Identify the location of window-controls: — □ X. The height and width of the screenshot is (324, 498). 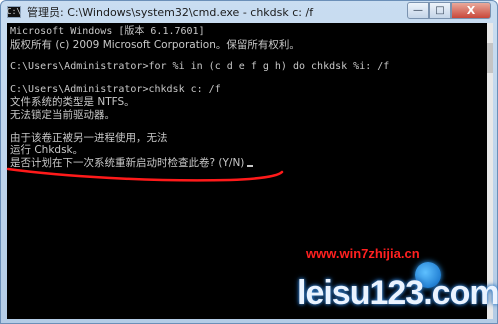
(449, 11).